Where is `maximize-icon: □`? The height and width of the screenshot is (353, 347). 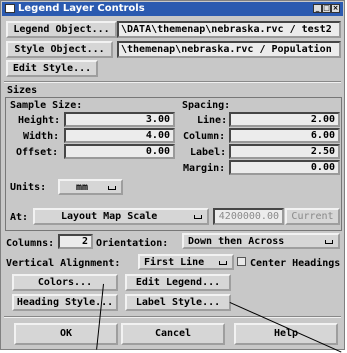 maximize-icon: □ is located at coordinates (326, 8).